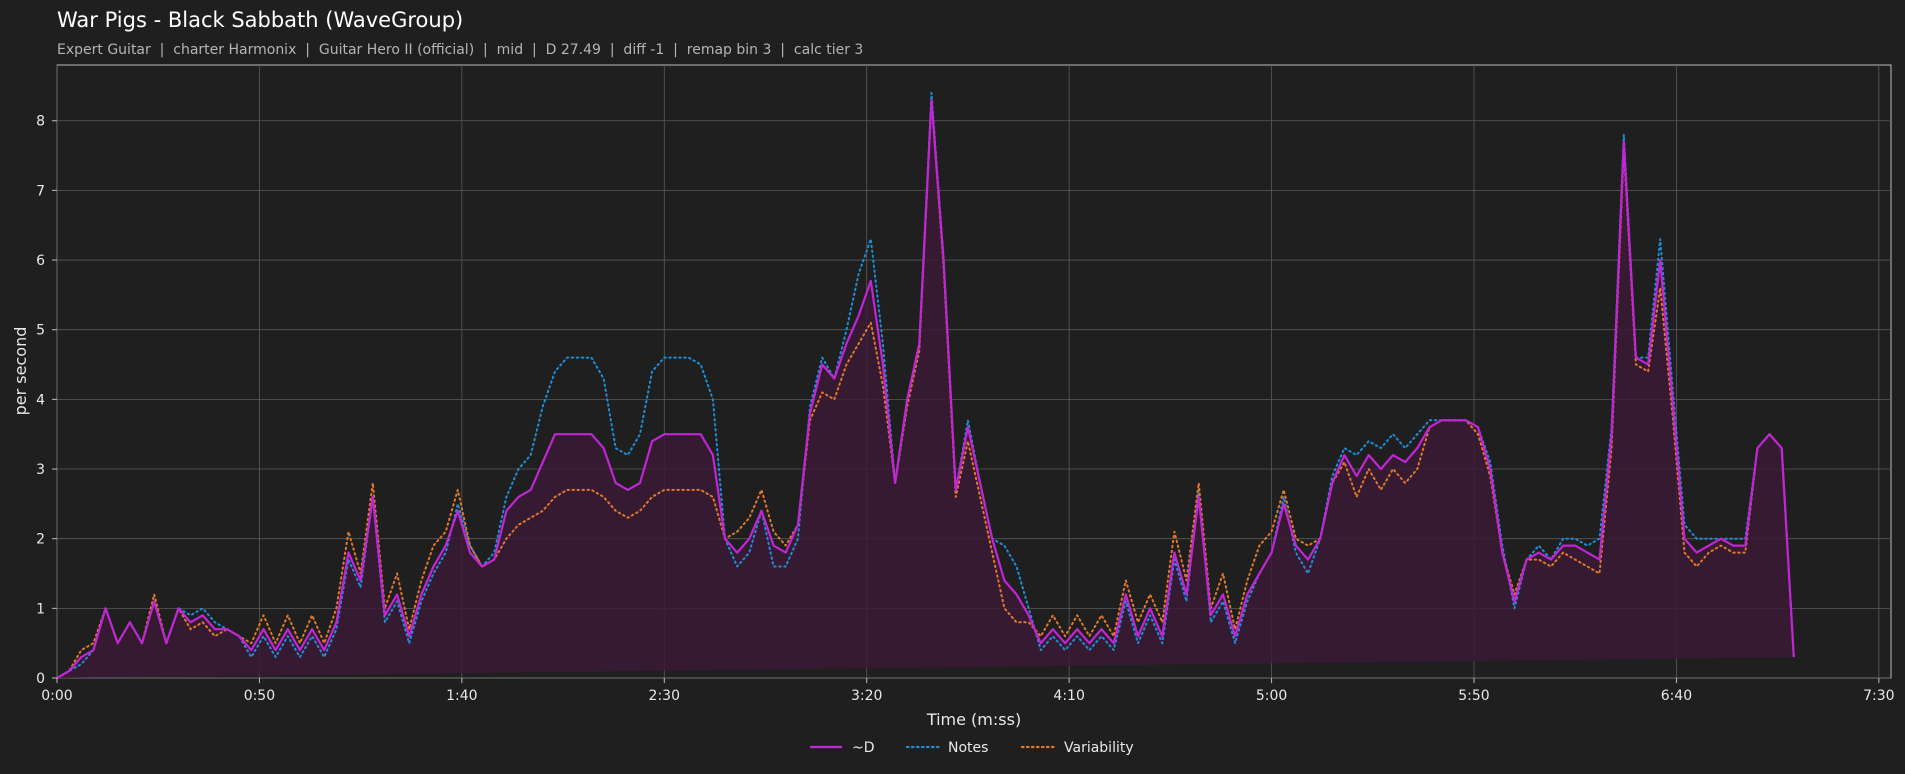  I want to click on x-tick-label: 5:00, so click(1271, 696).